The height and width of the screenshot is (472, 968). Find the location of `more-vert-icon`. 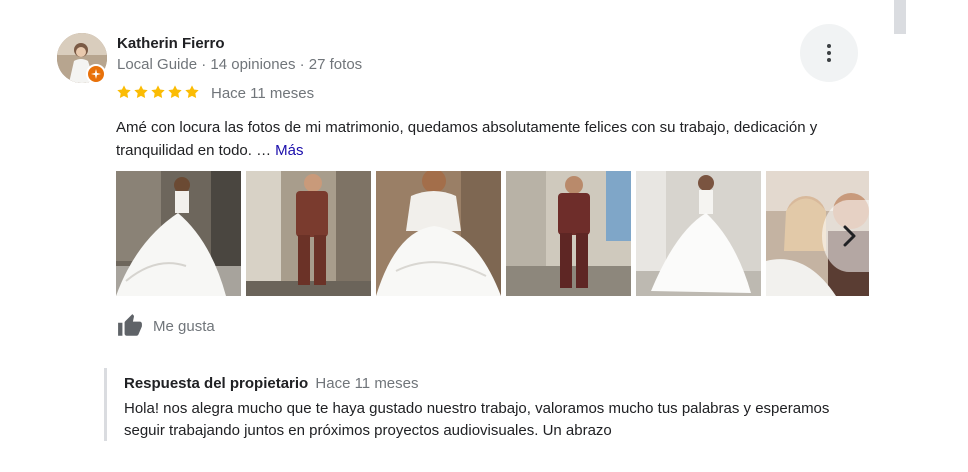

more-vert-icon is located at coordinates (829, 53).